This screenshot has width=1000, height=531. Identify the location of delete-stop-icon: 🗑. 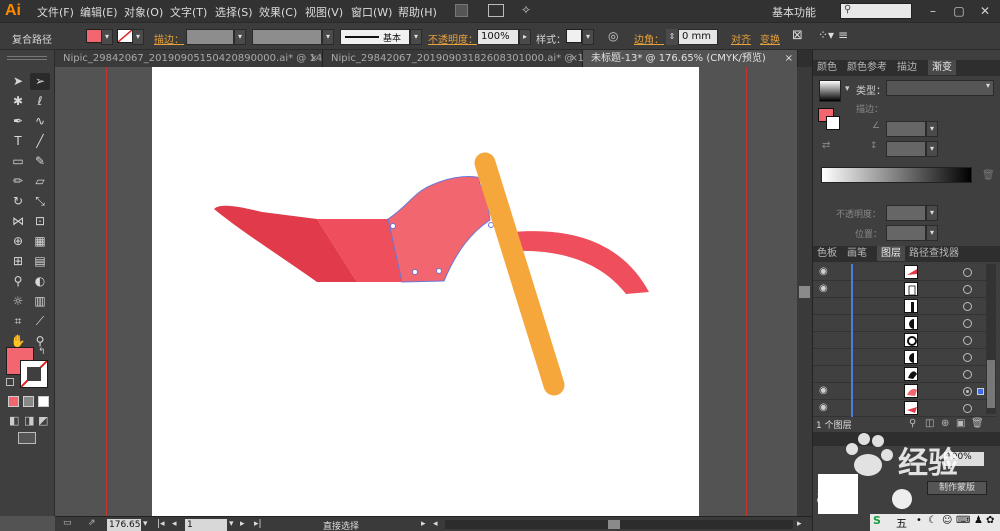
(988, 175).